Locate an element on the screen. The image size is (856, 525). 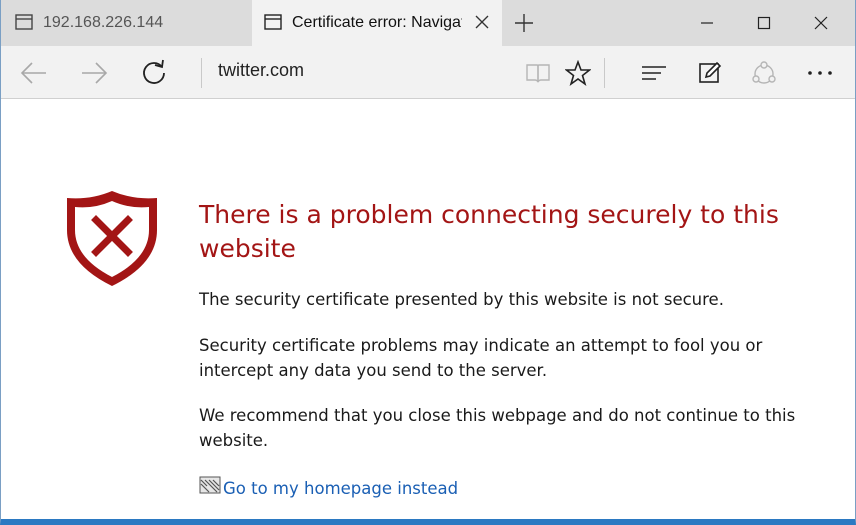
tab-ip-address: 192.168.226.144 is located at coordinates (125, 23).